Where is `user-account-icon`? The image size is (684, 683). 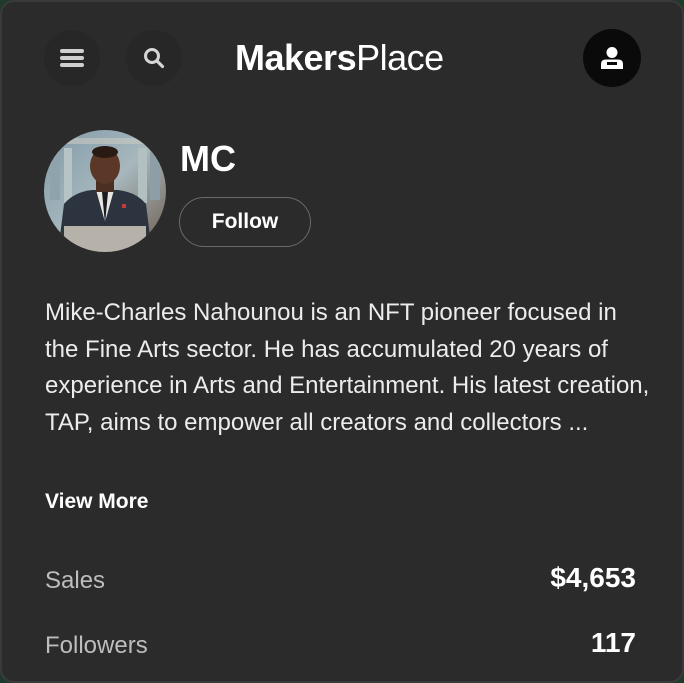 user-account-icon is located at coordinates (612, 58).